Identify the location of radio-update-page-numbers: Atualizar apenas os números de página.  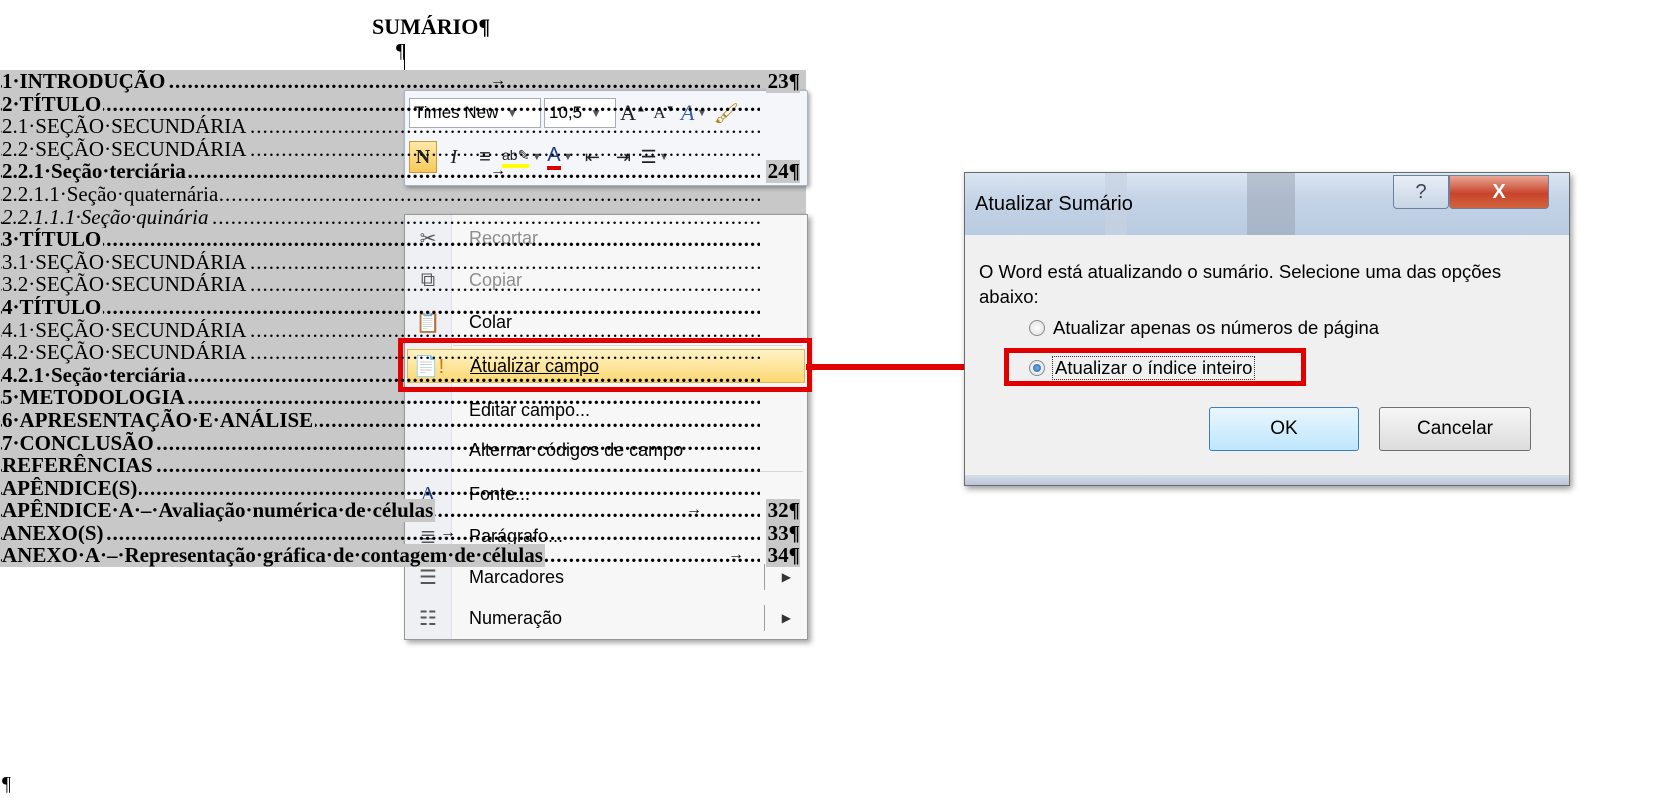
(1204, 328).